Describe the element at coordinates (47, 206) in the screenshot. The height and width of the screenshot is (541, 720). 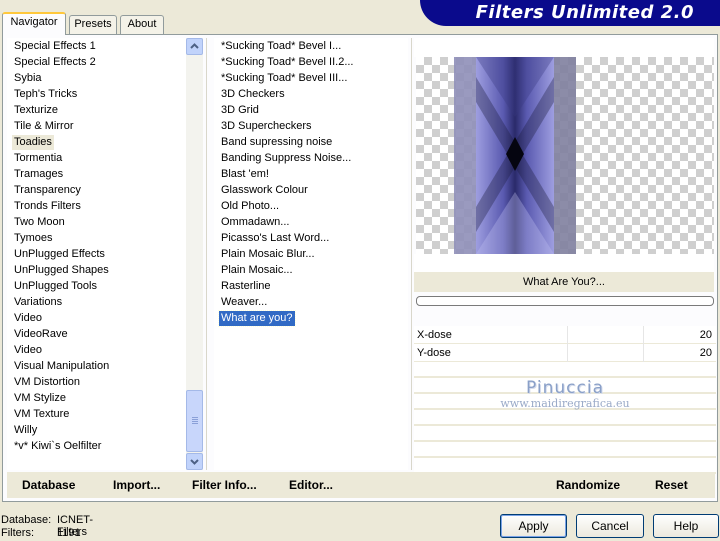
I see `category-item: Tronds Filters` at that location.